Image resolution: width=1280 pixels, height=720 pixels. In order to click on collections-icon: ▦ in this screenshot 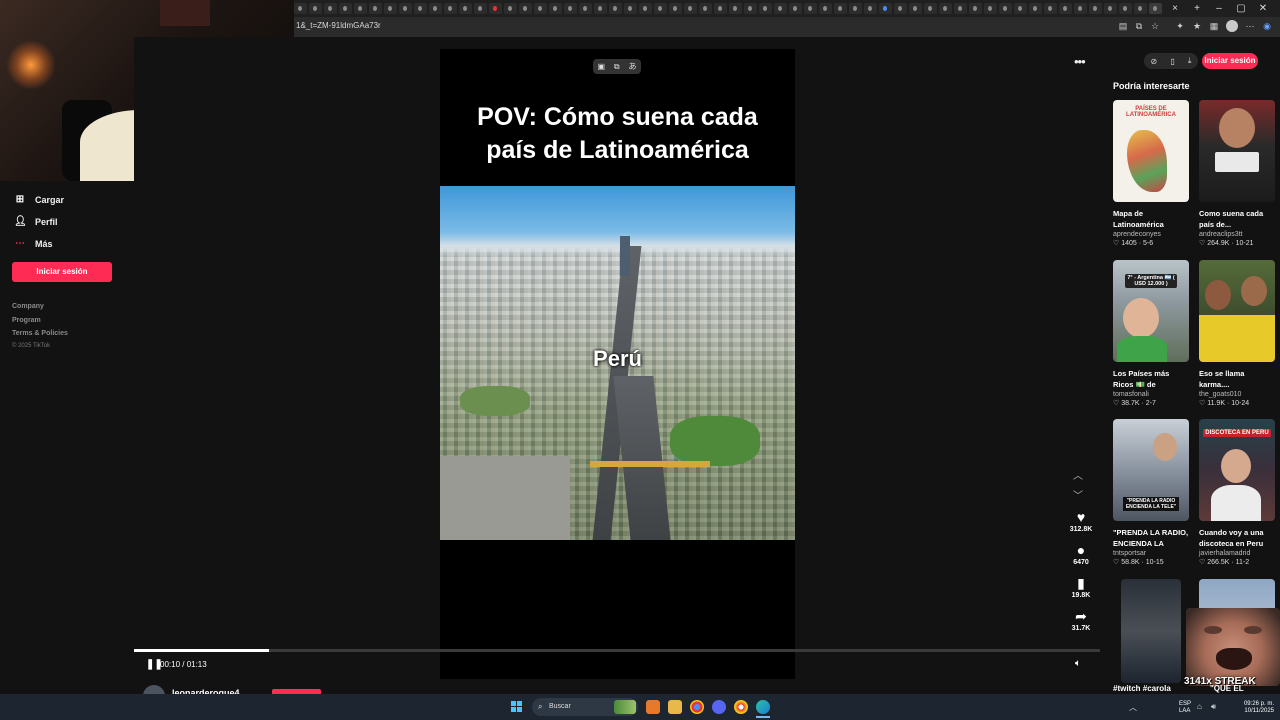, I will do `click(1214, 26)`.